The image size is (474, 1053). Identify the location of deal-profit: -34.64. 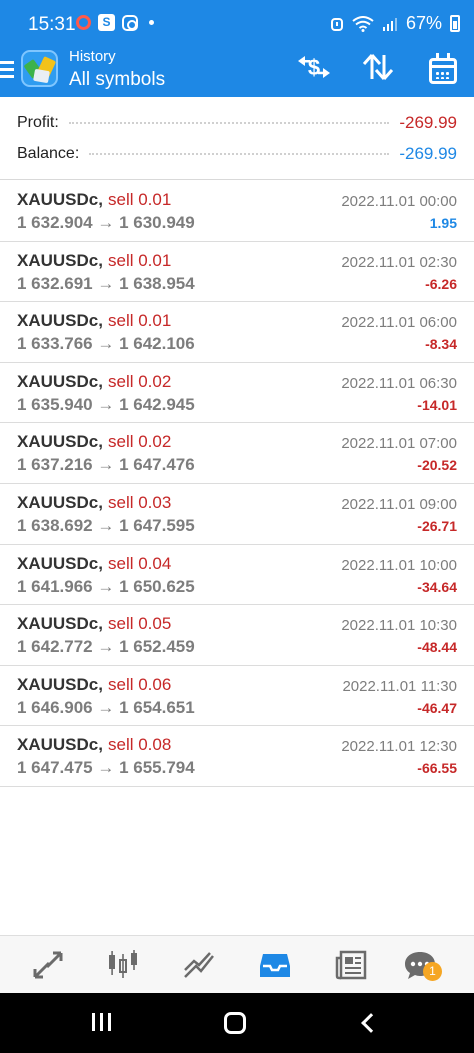
(437, 586).